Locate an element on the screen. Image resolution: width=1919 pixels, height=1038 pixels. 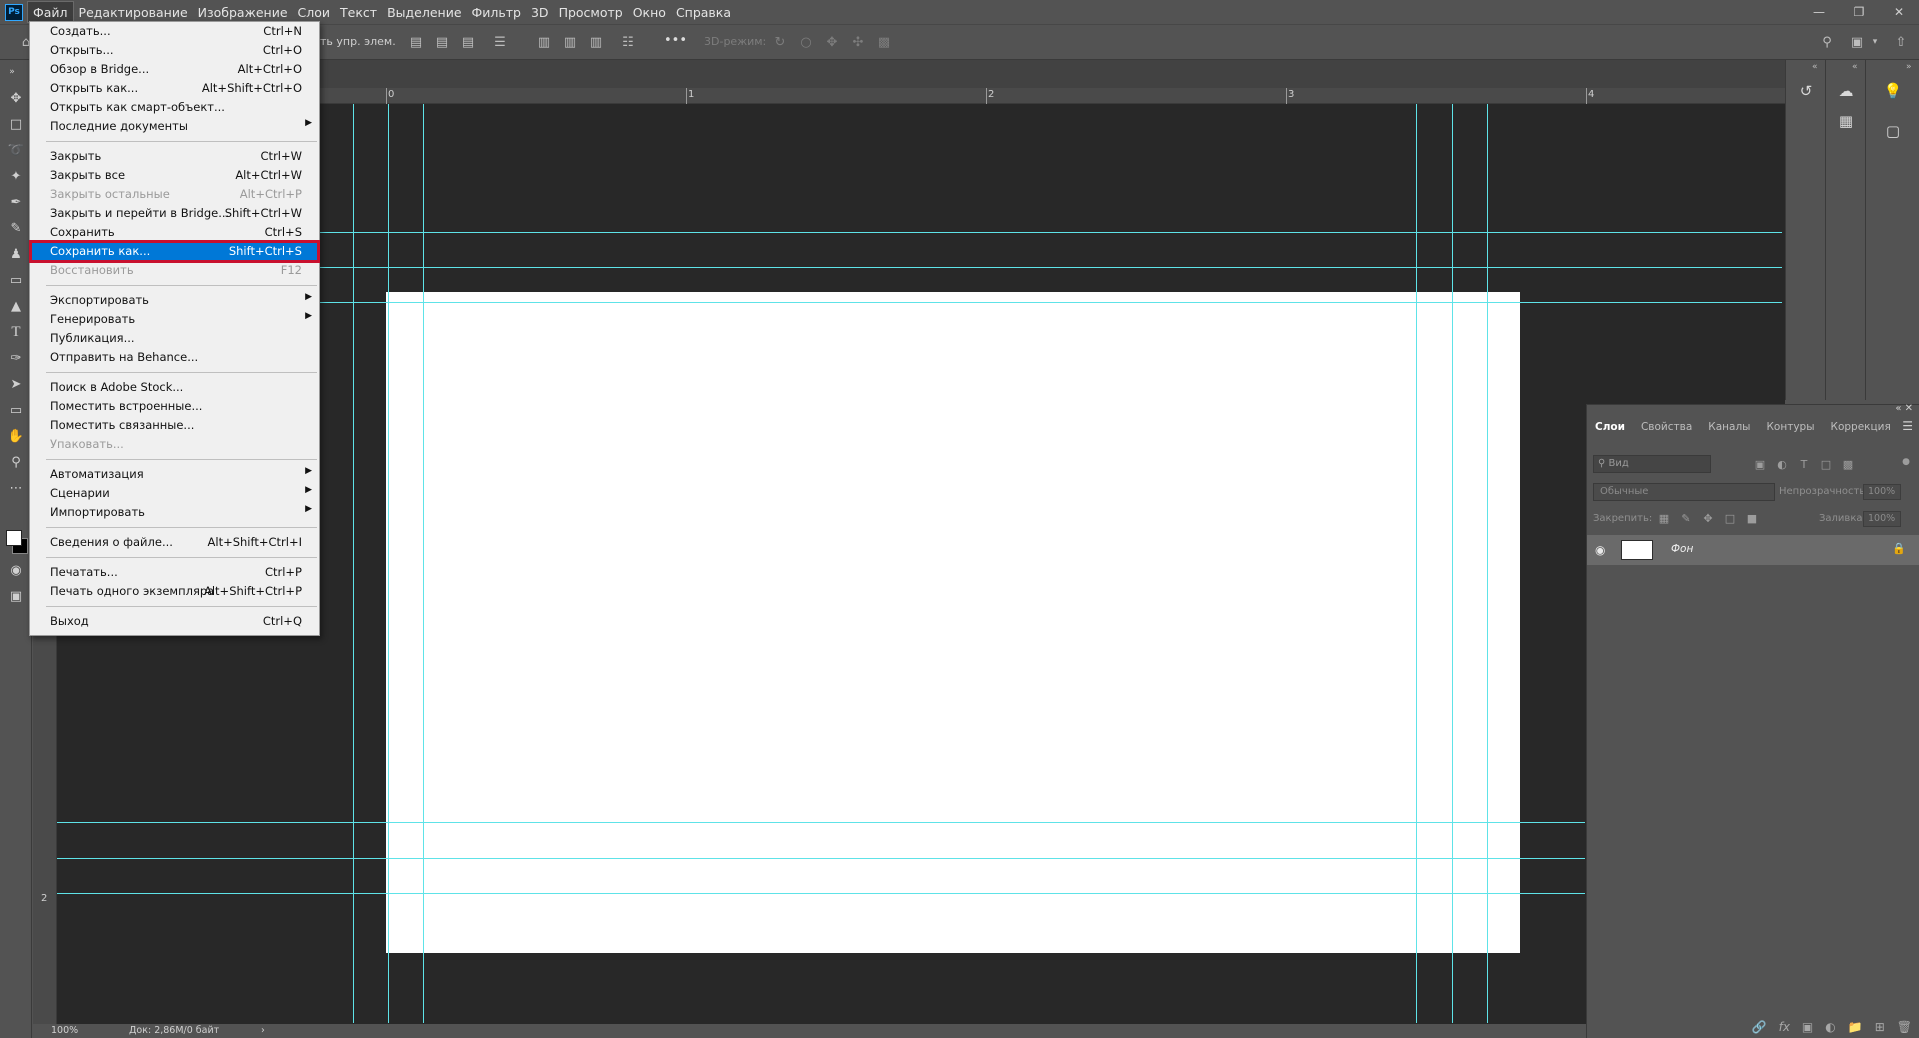
panel-menu-icon: ☰ is located at coordinates (1907, 426).